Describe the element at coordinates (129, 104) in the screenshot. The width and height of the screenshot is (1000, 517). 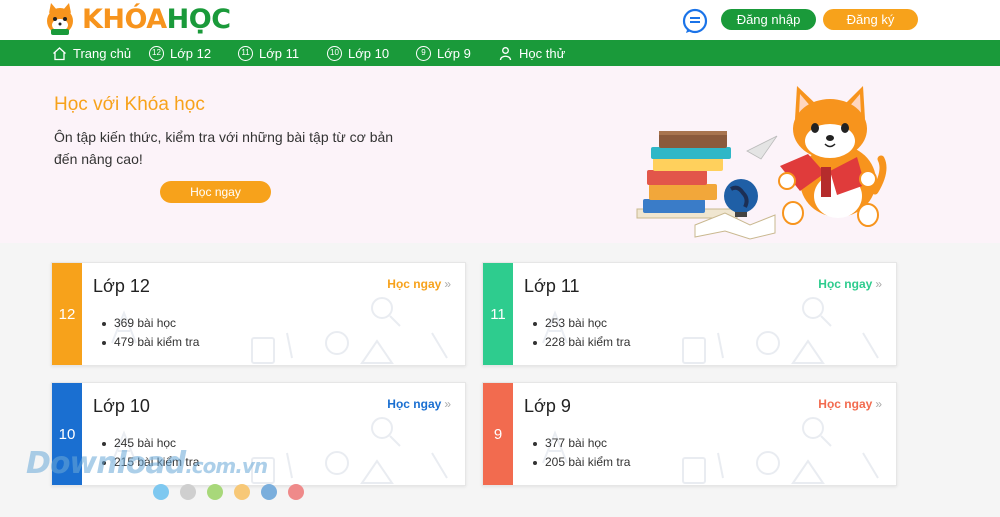
I see `hero-title: Học với Khóa học` at that location.